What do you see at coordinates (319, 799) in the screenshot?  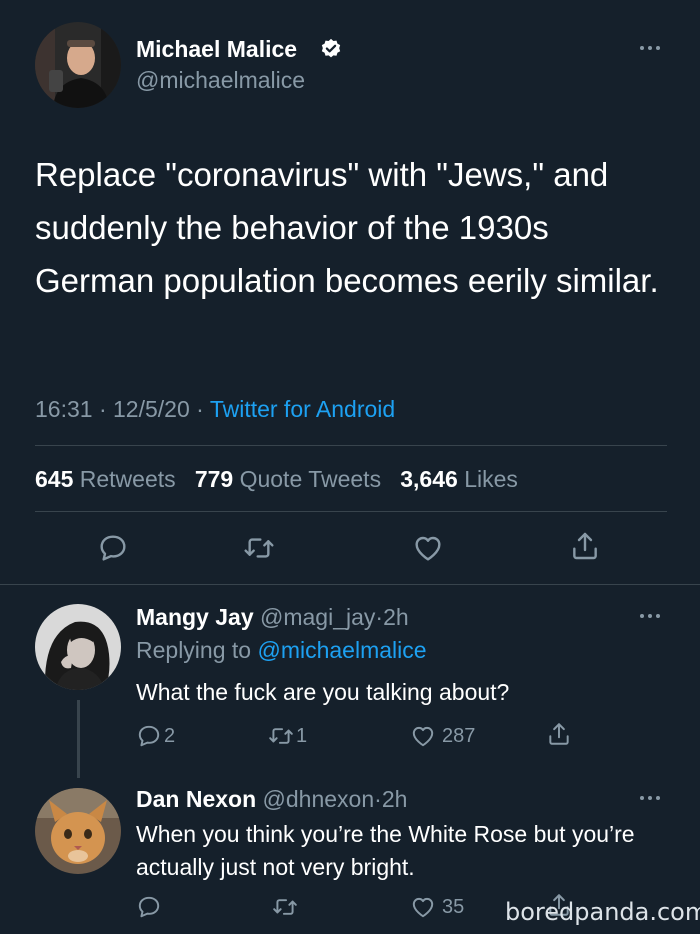 I see `reply-author-handle: @dhnexon` at bounding box center [319, 799].